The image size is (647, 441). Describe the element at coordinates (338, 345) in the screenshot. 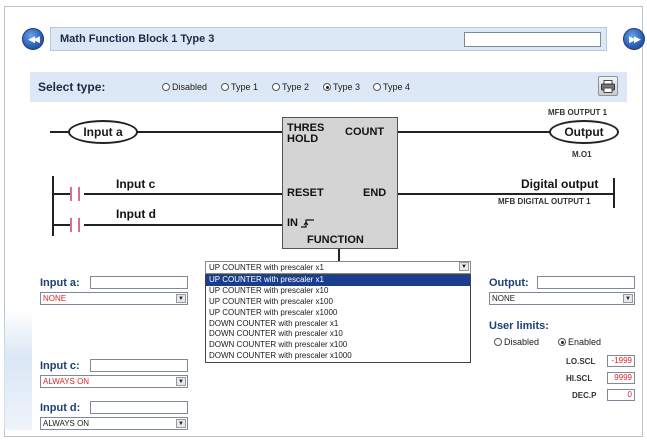

I see `function-option: DOWN COUNTER with prescaler x100` at that location.